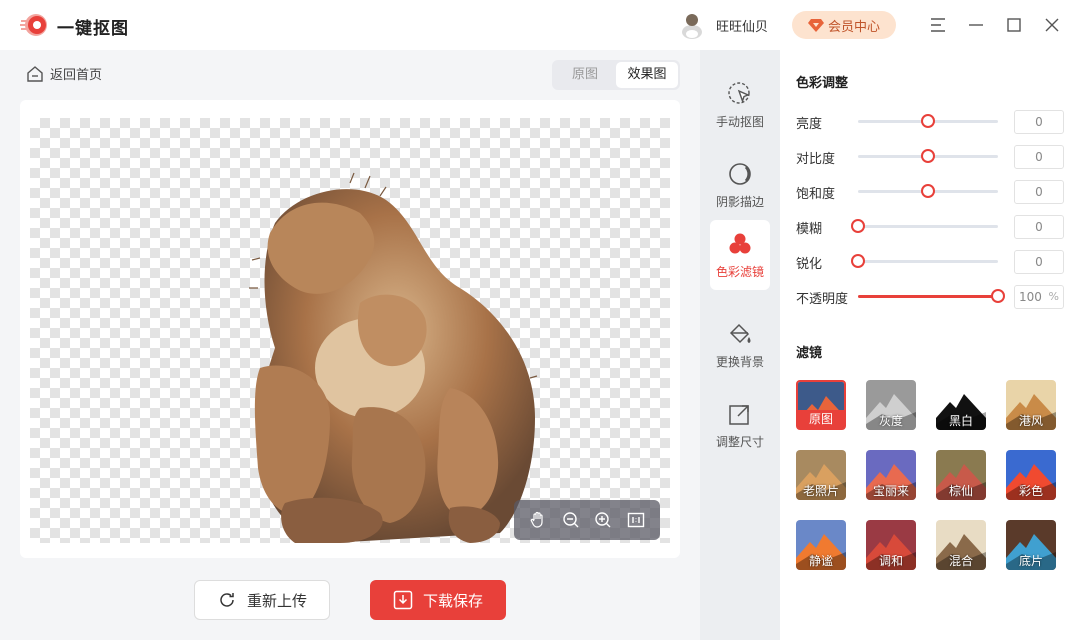  I want to click on saturation-value-input: 0, so click(1039, 192).